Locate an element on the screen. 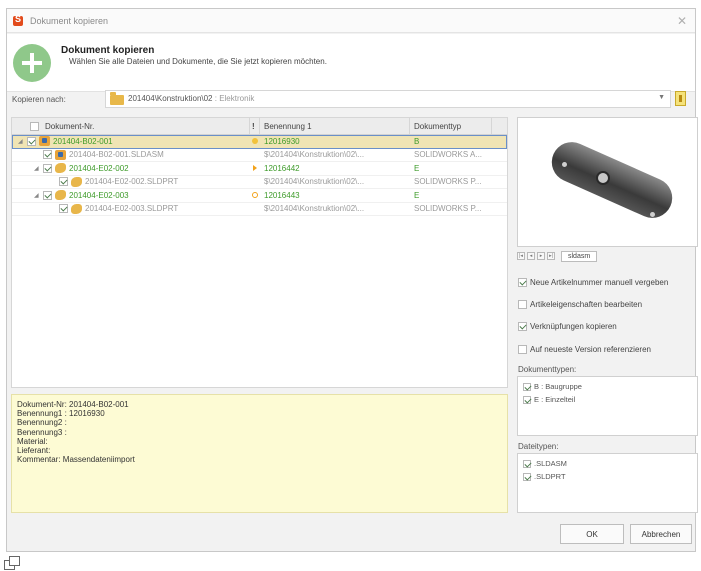 Image resolution: width=701 pixels, height=571 pixels. option-edit-article-properties: Artikeleigenschaften bearbeiten is located at coordinates (580, 304).